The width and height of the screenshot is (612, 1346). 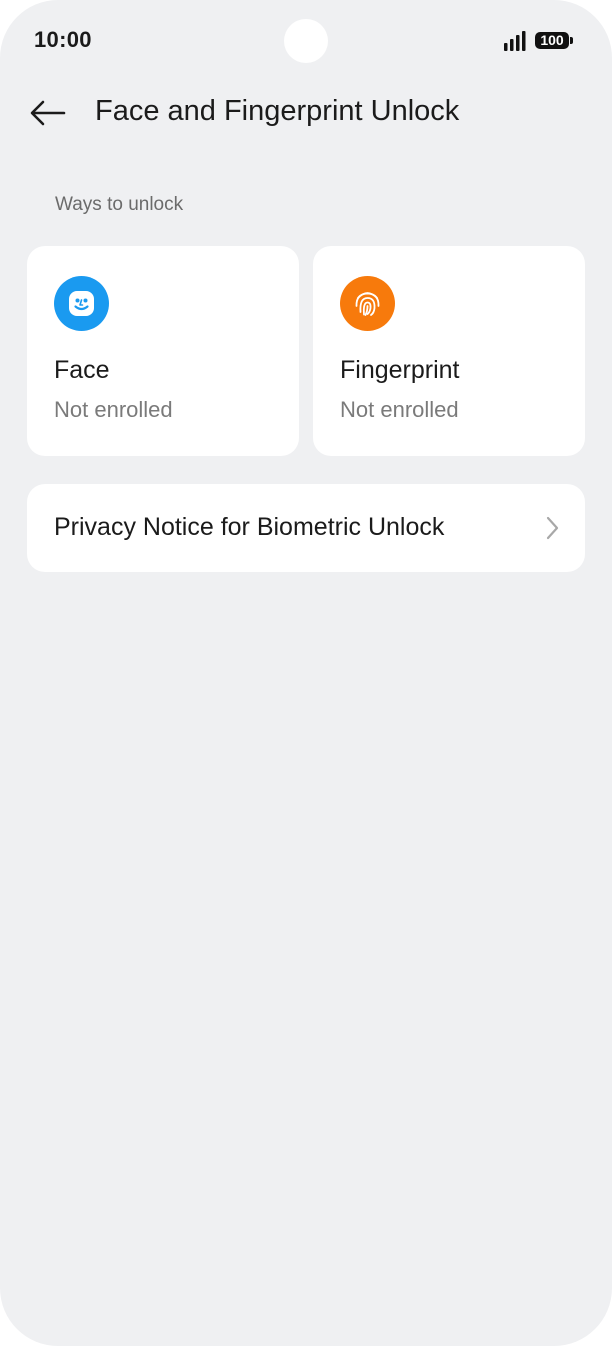 I want to click on back-button, so click(x=47, y=115).